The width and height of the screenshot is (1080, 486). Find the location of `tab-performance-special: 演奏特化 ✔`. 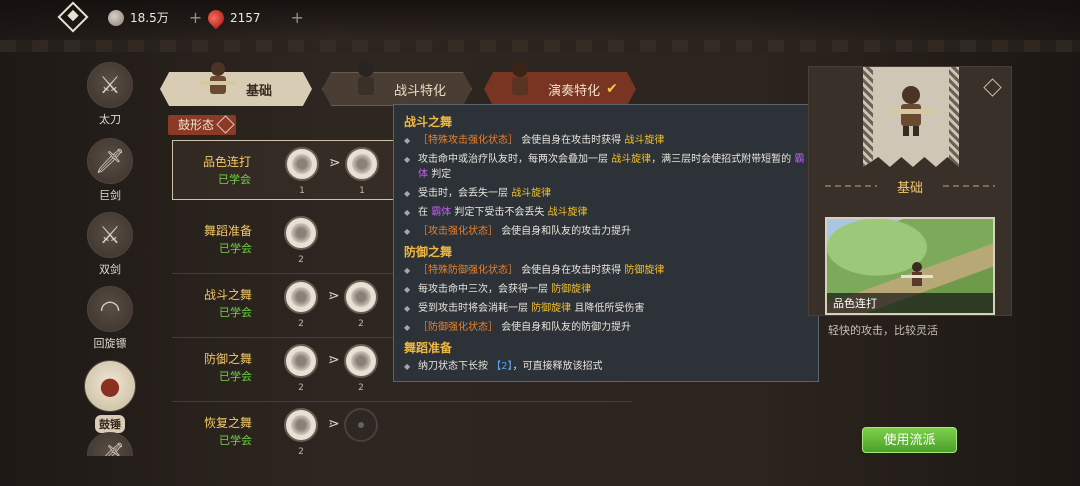

tab-performance-special: 演奏特化 ✔ is located at coordinates (560, 83).